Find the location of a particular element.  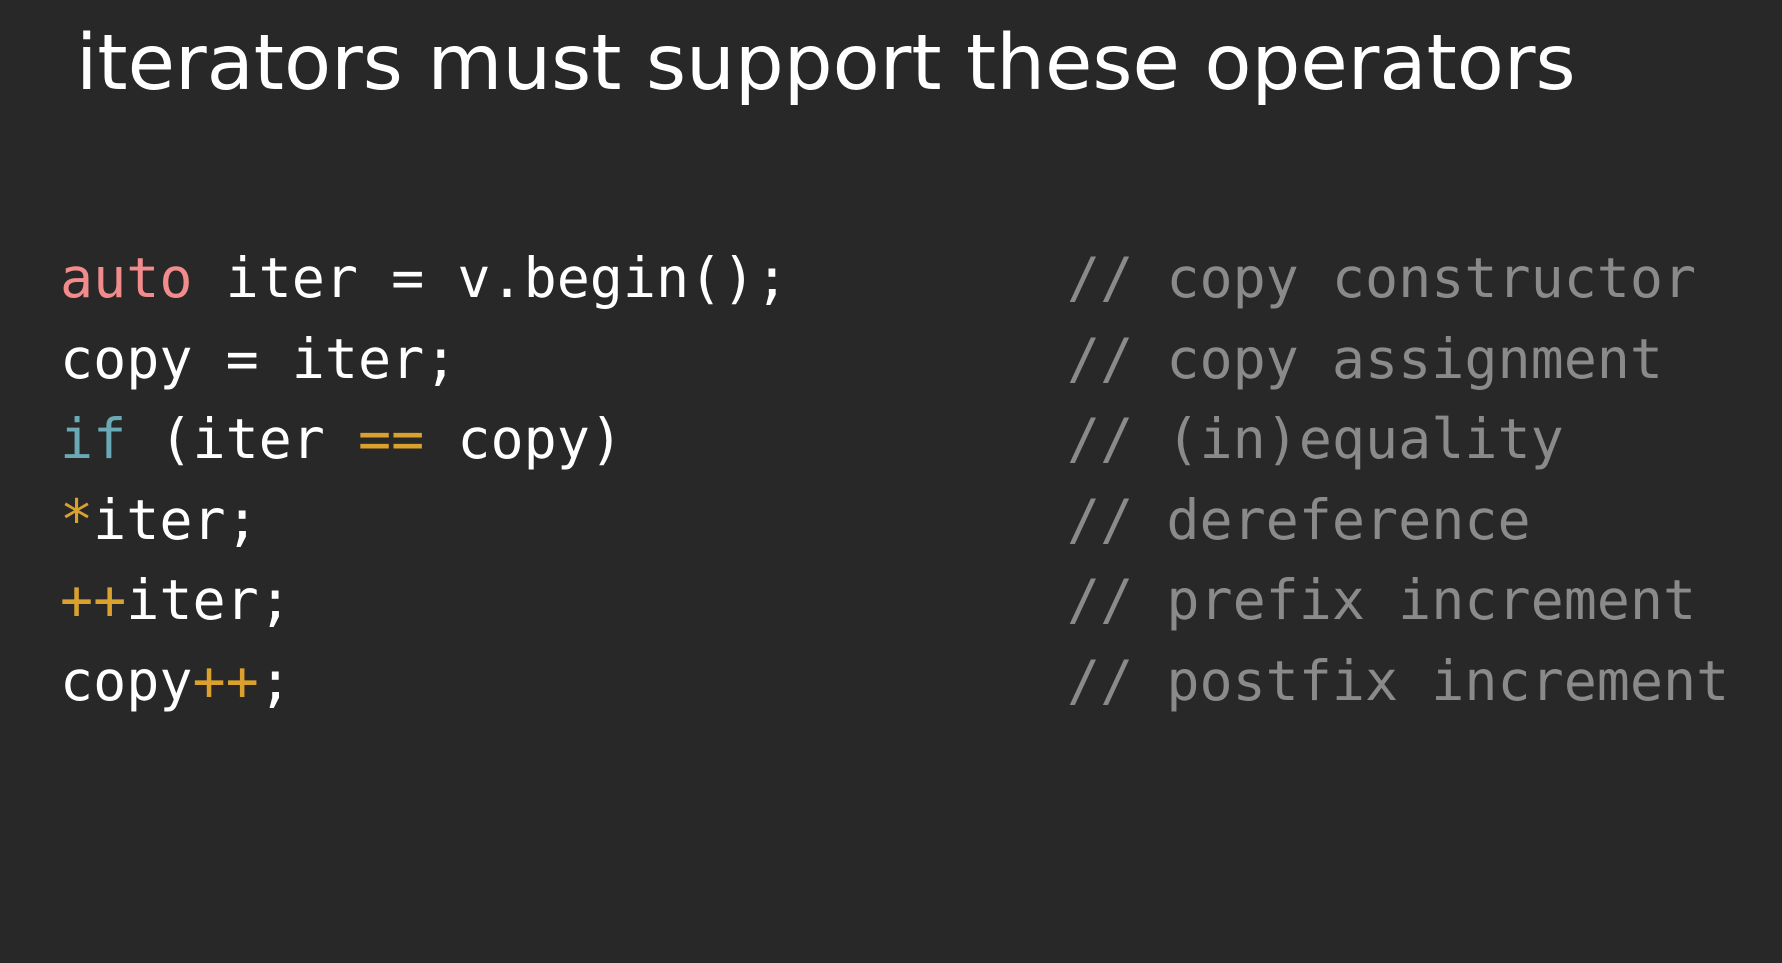

code-token: copy) is located at coordinates (523, 439).